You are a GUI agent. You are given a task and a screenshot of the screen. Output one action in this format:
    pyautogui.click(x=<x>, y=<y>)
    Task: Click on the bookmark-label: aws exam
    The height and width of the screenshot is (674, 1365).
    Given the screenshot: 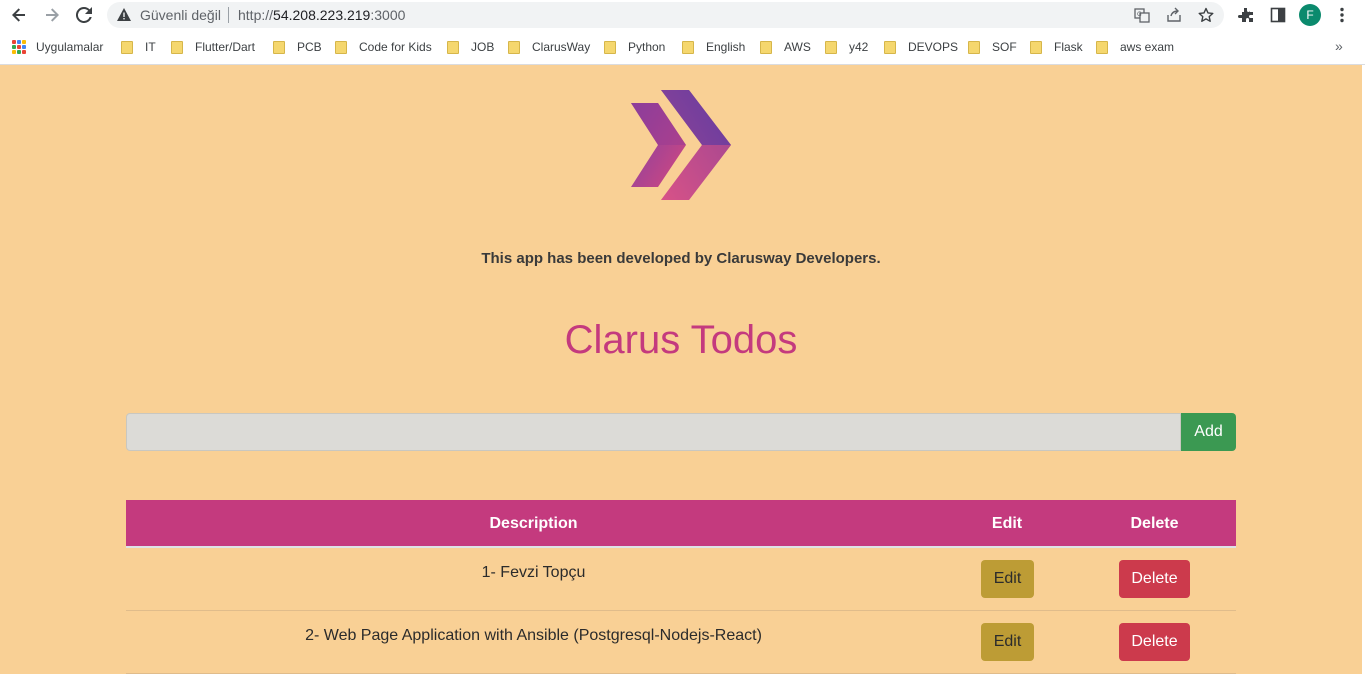 What is the action you would take?
    pyautogui.click(x=1147, y=47)
    